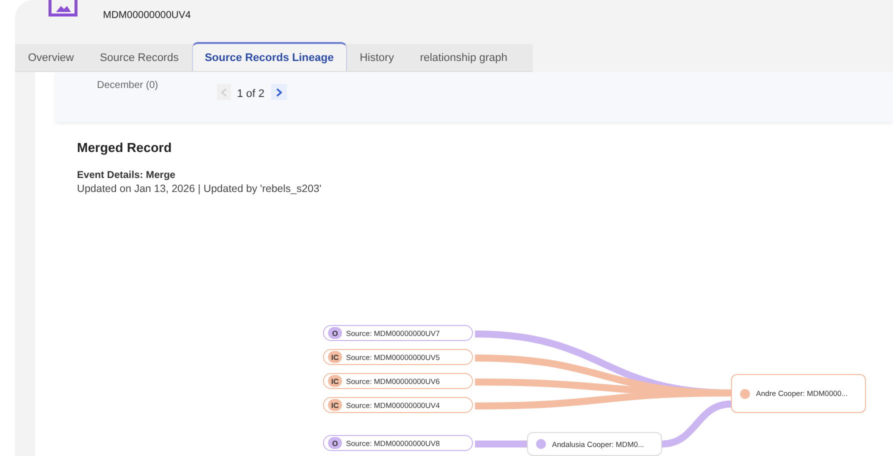  I want to click on tab: Source Records Lineage, so click(269, 56).